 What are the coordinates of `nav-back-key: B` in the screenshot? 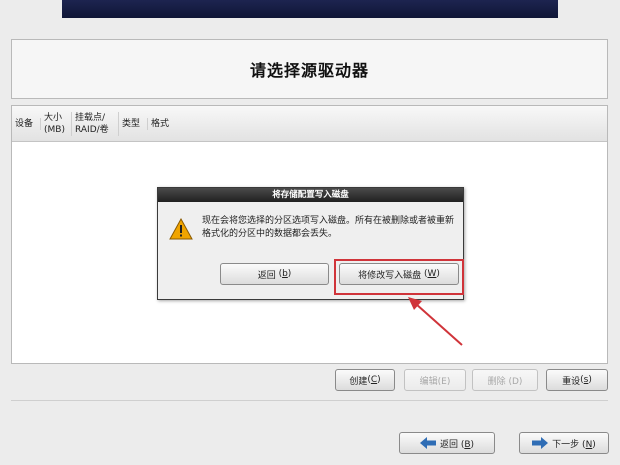 It's located at (467, 444).